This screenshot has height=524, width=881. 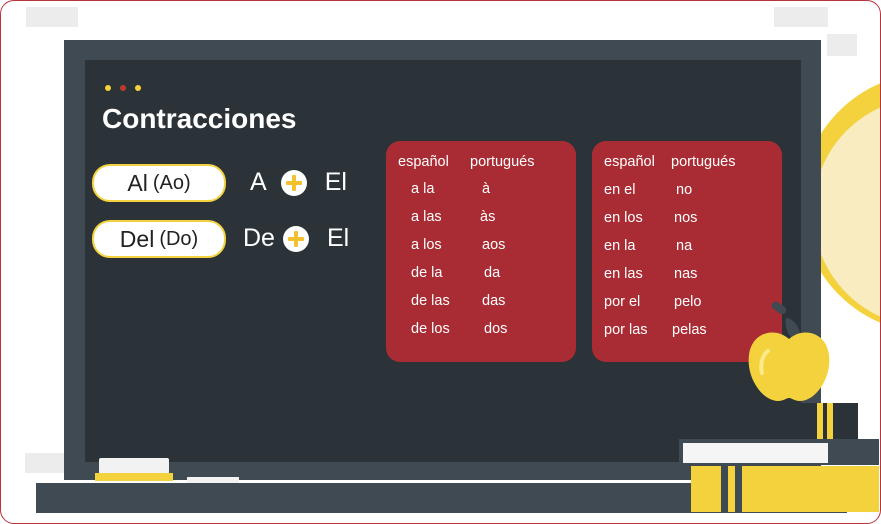 I want to click on contraction-equation-del: De El, so click(x=296, y=238).